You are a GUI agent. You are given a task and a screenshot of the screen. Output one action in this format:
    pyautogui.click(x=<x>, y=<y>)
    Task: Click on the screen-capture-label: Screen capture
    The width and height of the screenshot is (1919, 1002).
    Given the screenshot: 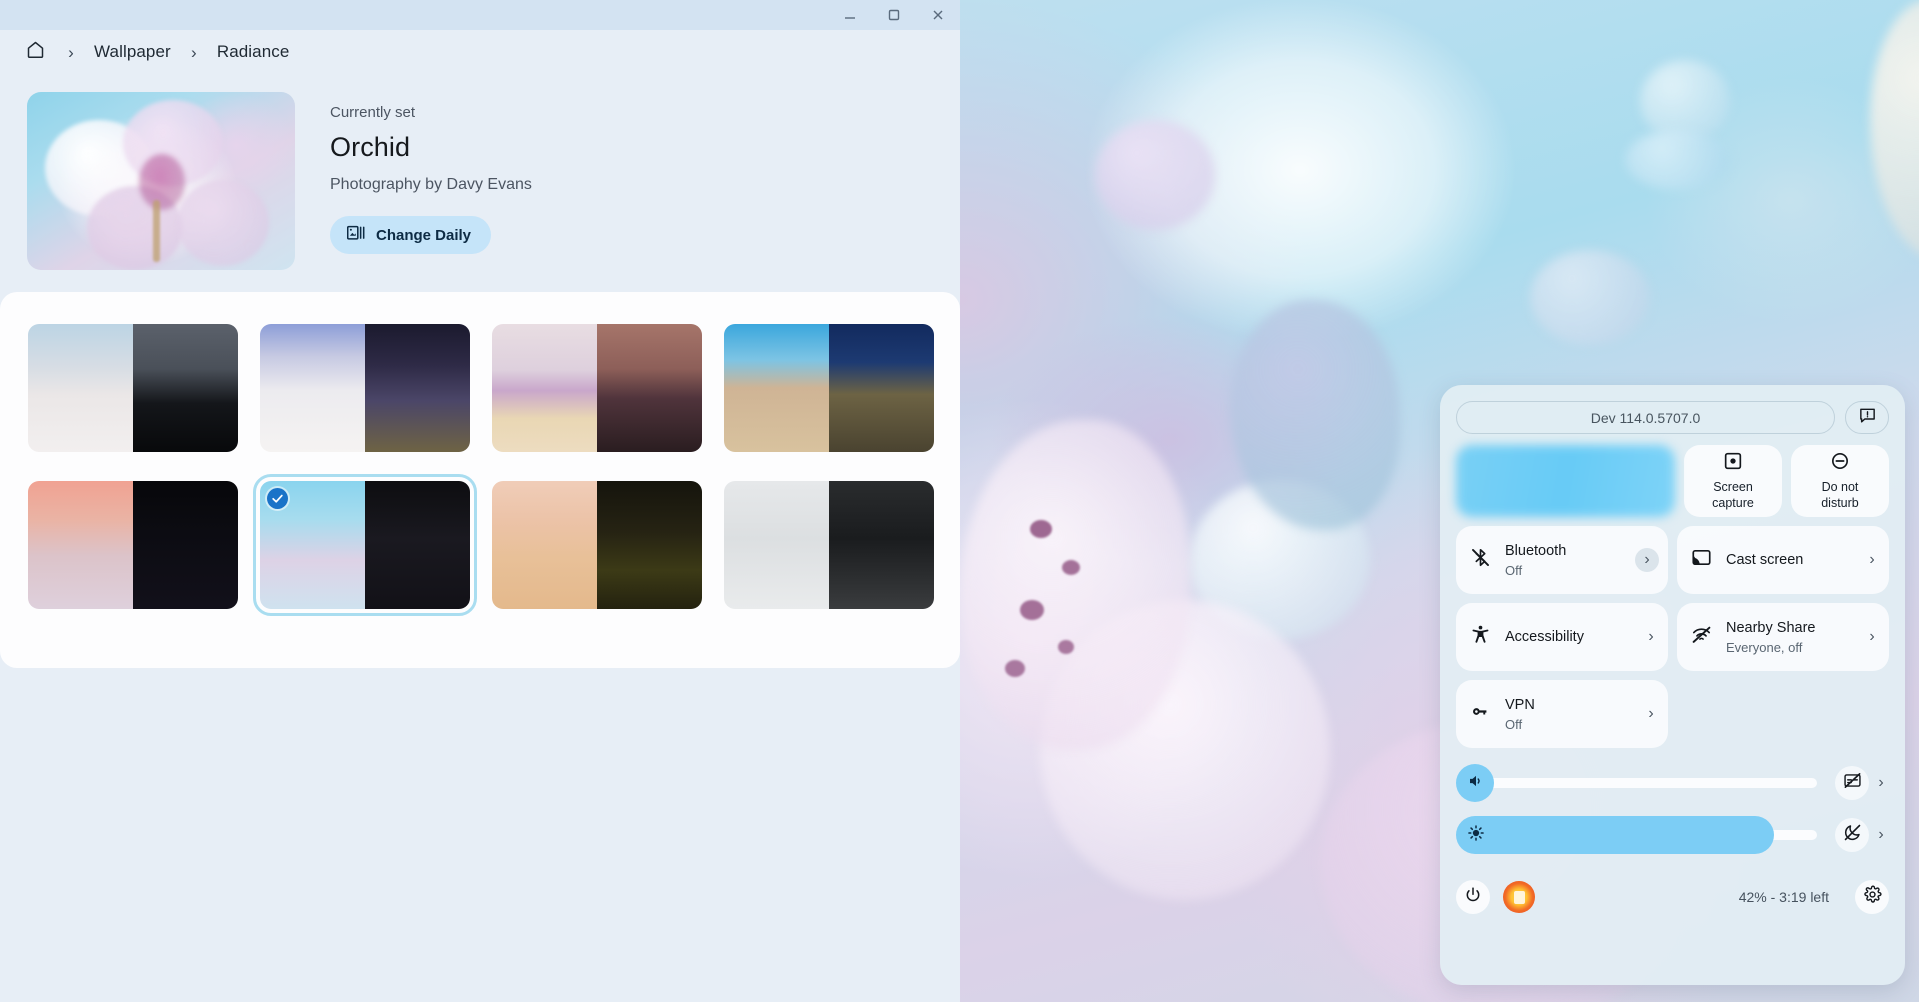 What is the action you would take?
    pyautogui.click(x=1733, y=495)
    